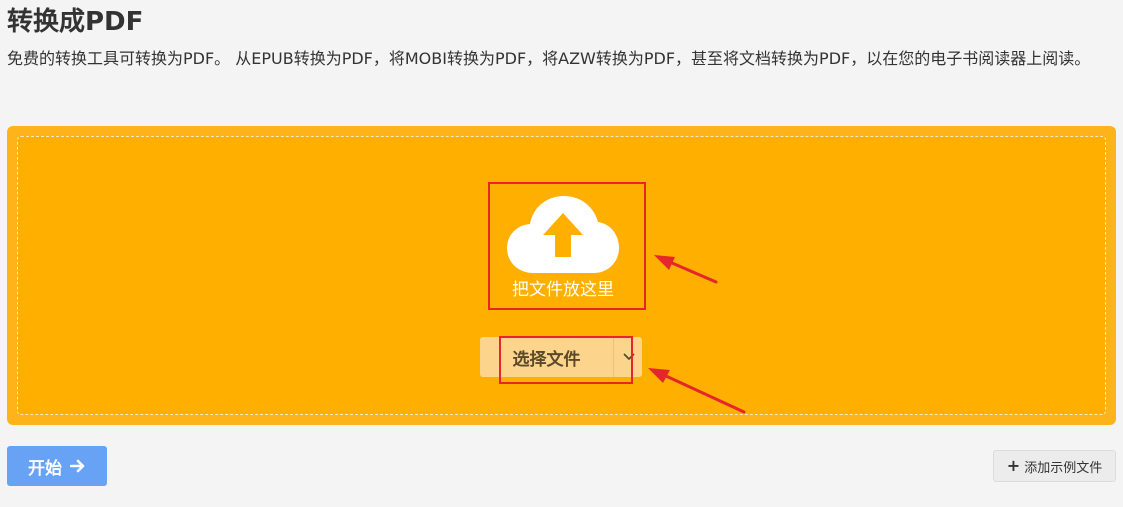 The width and height of the screenshot is (1123, 507). Describe the element at coordinates (567, 246) in the screenshot. I see `annotation-highlight-drop` at that location.